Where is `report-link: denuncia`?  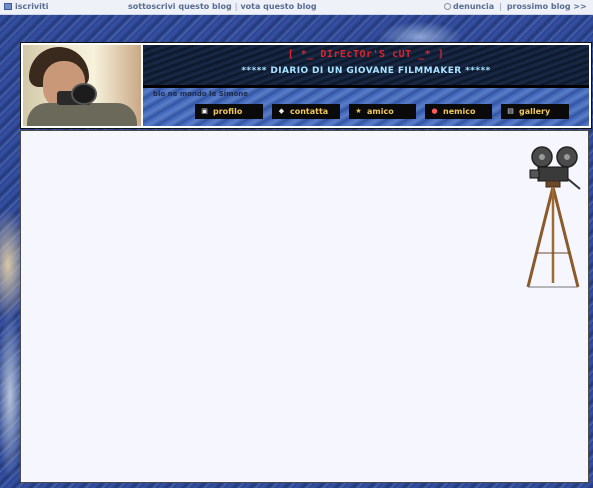 report-link: denuncia is located at coordinates (473, 6).